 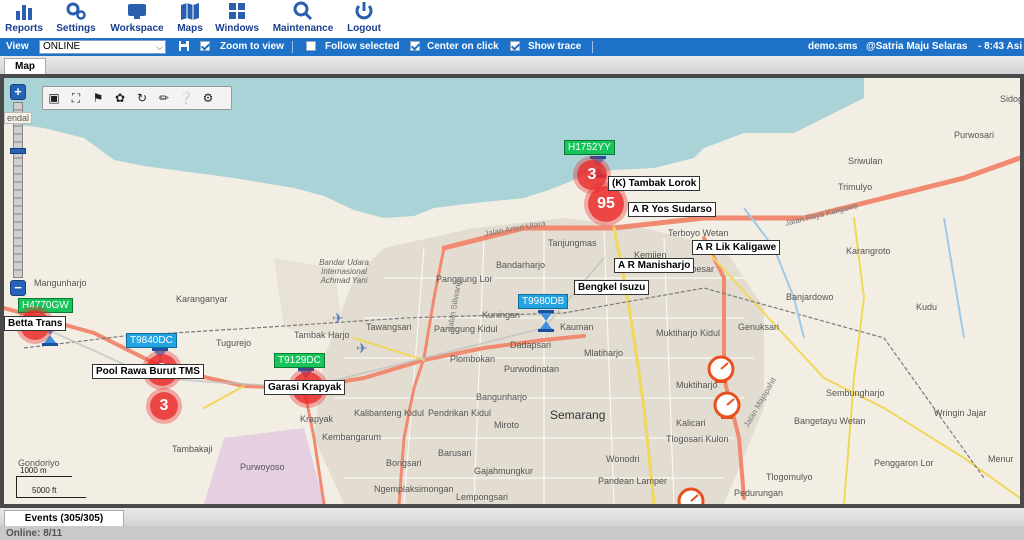 I want to click on place-label: Tlogosari Kulon, so click(x=697, y=439).